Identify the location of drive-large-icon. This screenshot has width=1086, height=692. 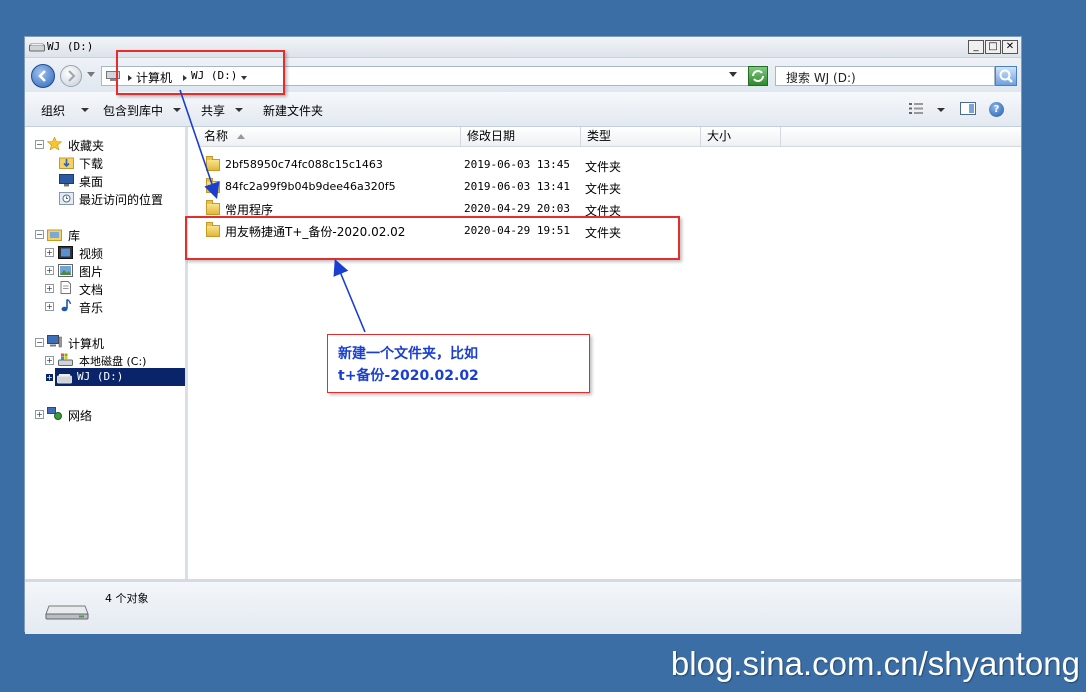
(67, 612).